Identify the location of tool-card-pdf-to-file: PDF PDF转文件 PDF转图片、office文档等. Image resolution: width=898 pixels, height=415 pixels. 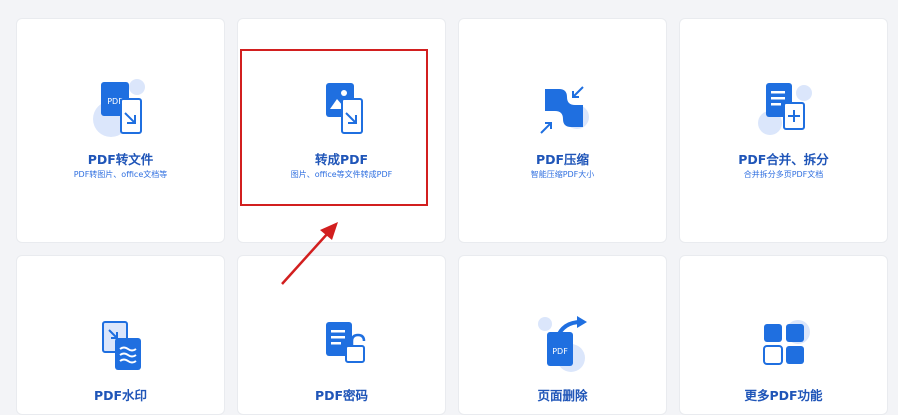
(120, 130).